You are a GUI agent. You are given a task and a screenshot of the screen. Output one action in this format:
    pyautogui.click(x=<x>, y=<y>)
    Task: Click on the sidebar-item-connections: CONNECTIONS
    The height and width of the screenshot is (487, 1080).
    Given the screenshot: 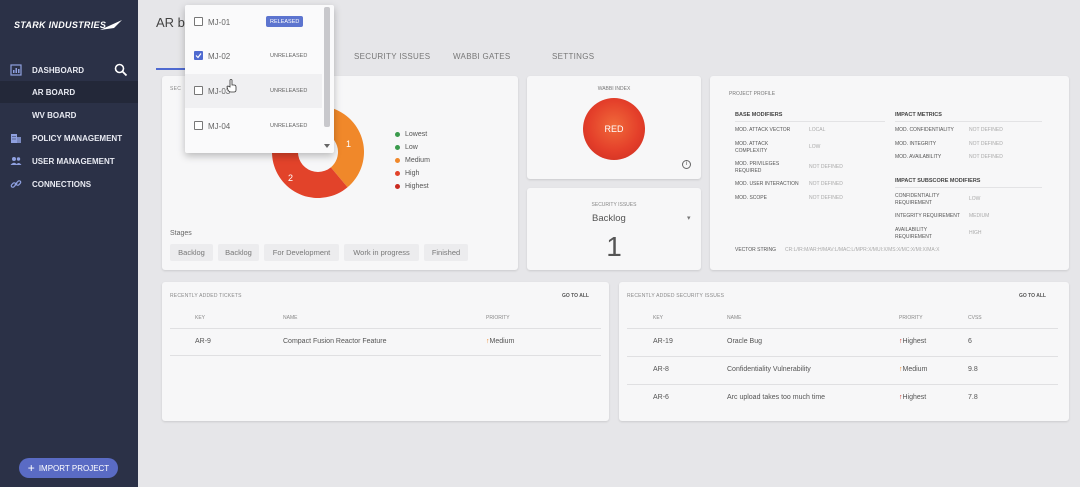 What is the action you would take?
    pyautogui.click(x=69, y=184)
    